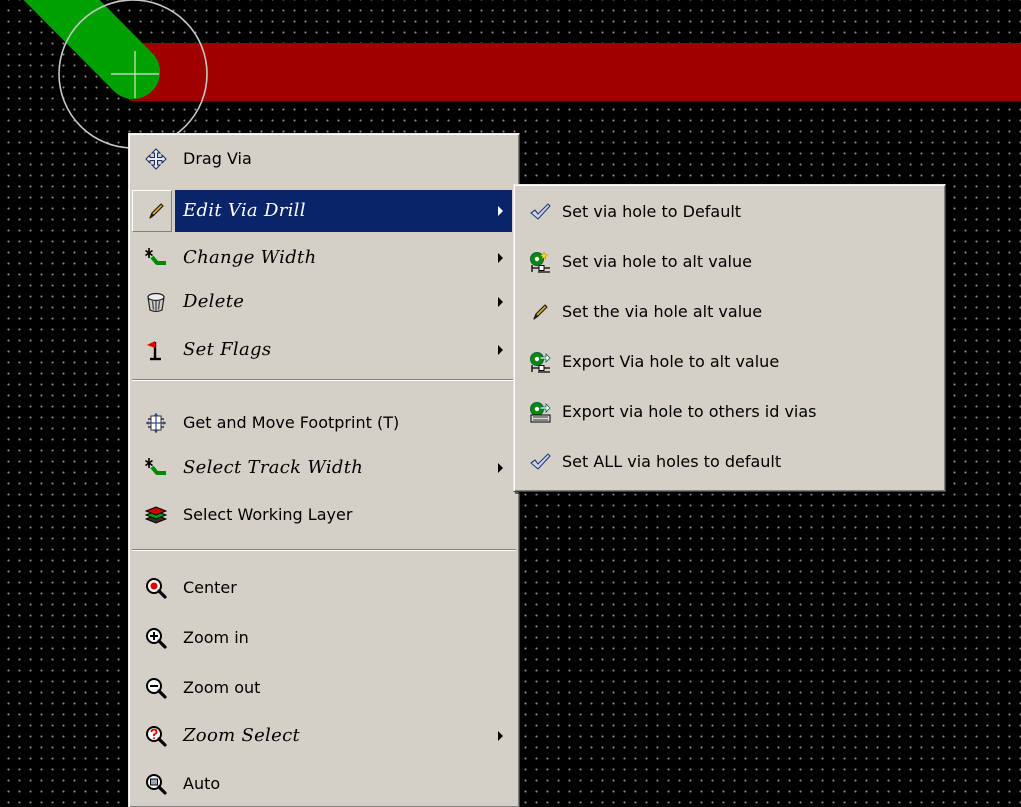  Describe the element at coordinates (156, 302) in the screenshot. I see `trash-icon` at that location.